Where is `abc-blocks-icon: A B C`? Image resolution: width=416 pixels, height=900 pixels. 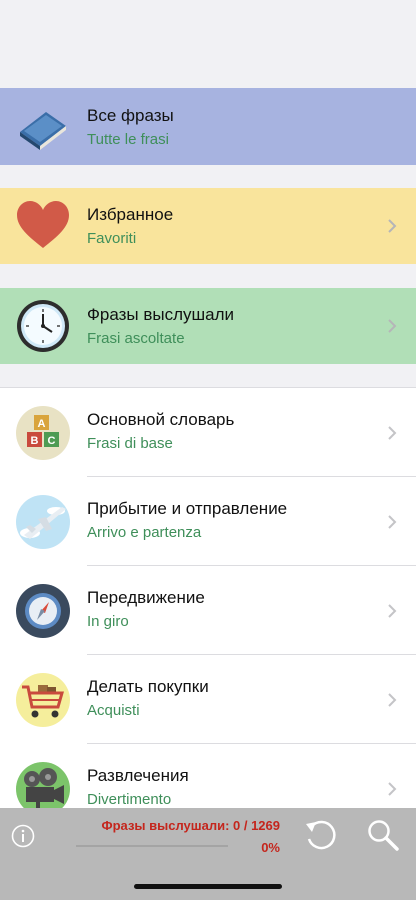 abc-blocks-icon: A B C is located at coordinates (43, 432).